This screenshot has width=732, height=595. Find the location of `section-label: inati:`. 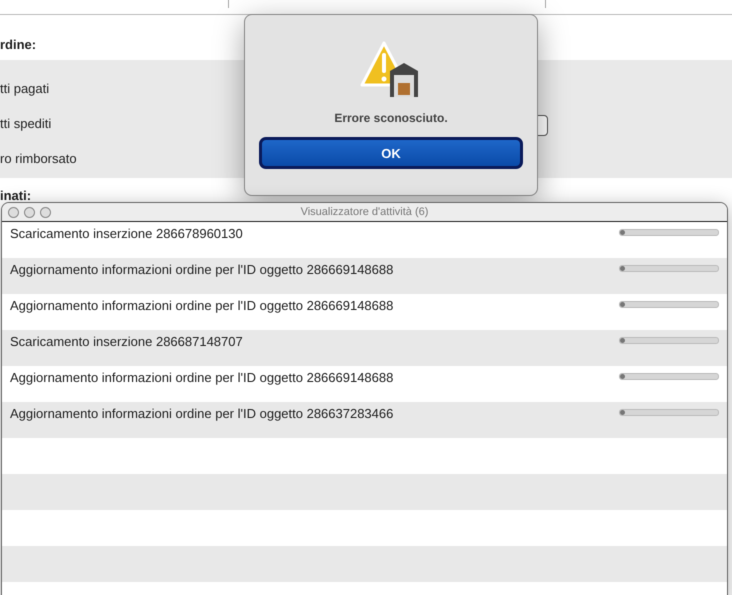

section-label: inati: is located at coordinates (16, 195).